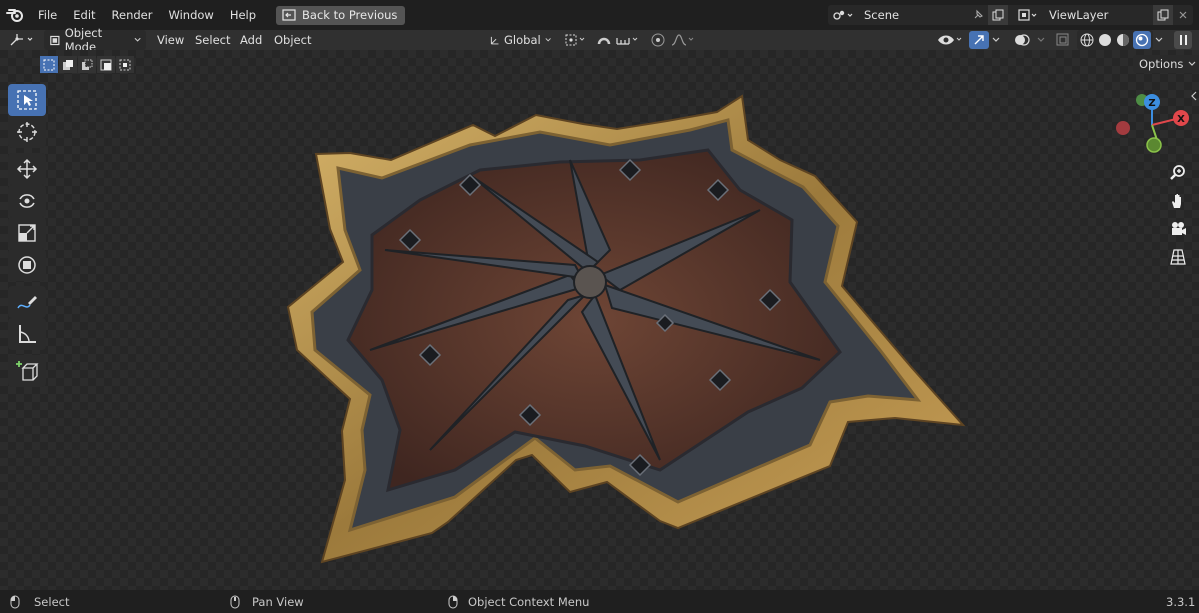 Image resolution: width=1199 pixels, height=613 pixels. I want to click on snap-toggle, so click(604, 40).